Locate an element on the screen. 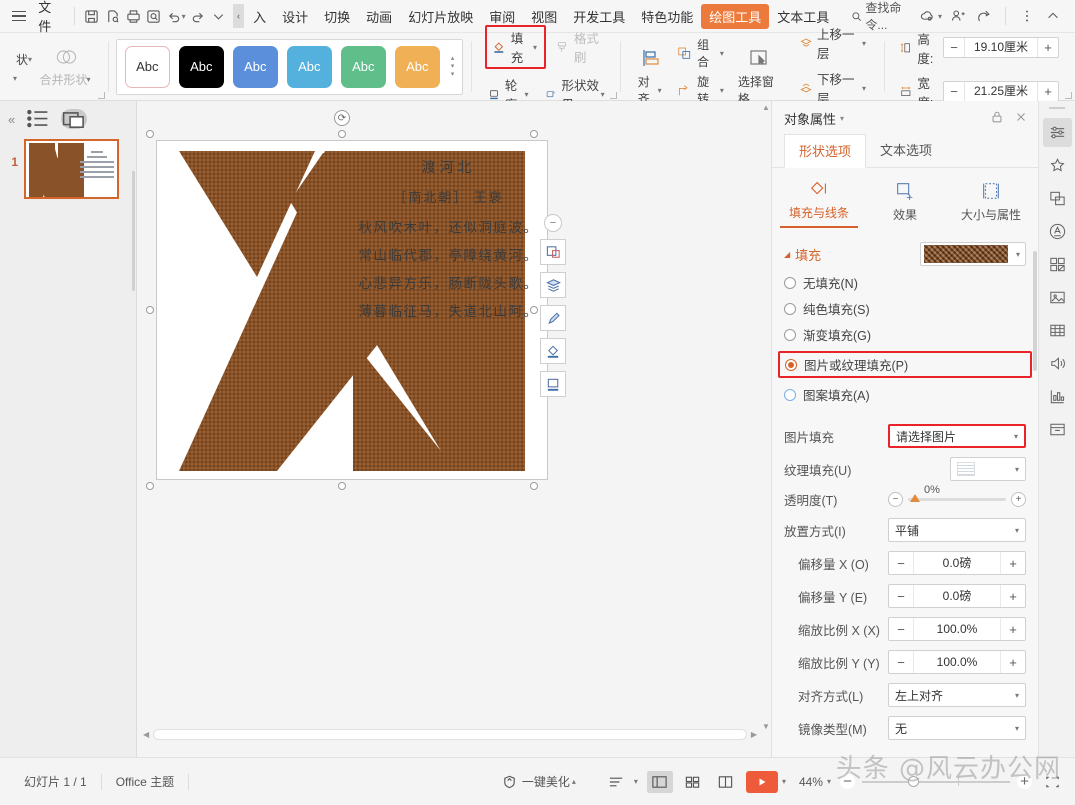 This screenshot has width=1075, height=805. offset-x-stepper: − 0.0磅 + is located at coordinates (957, 563).